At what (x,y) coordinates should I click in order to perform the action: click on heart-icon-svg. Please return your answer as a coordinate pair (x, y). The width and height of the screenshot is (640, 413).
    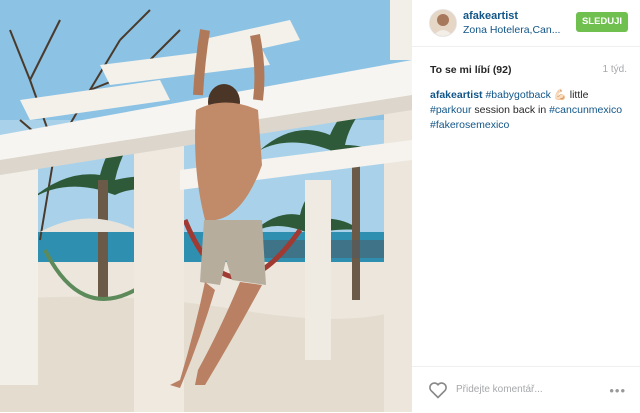
    Looking at the image, I should click on (438, 390).